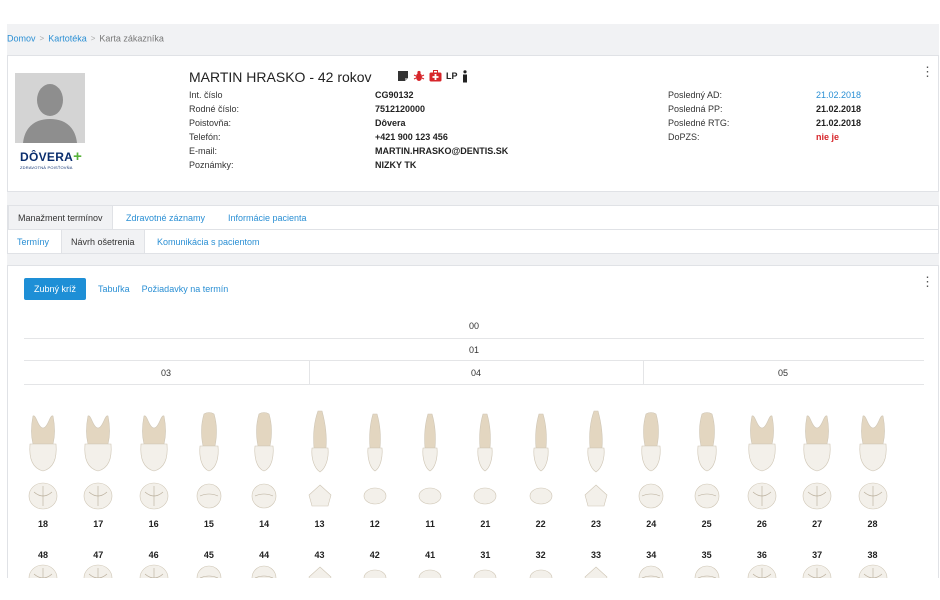 This screenshot has width=940, height=600. Describe the element at coordinates (927, 71) in the screenshot. I see `patient-more-menu-icon: ⋮` at that location.